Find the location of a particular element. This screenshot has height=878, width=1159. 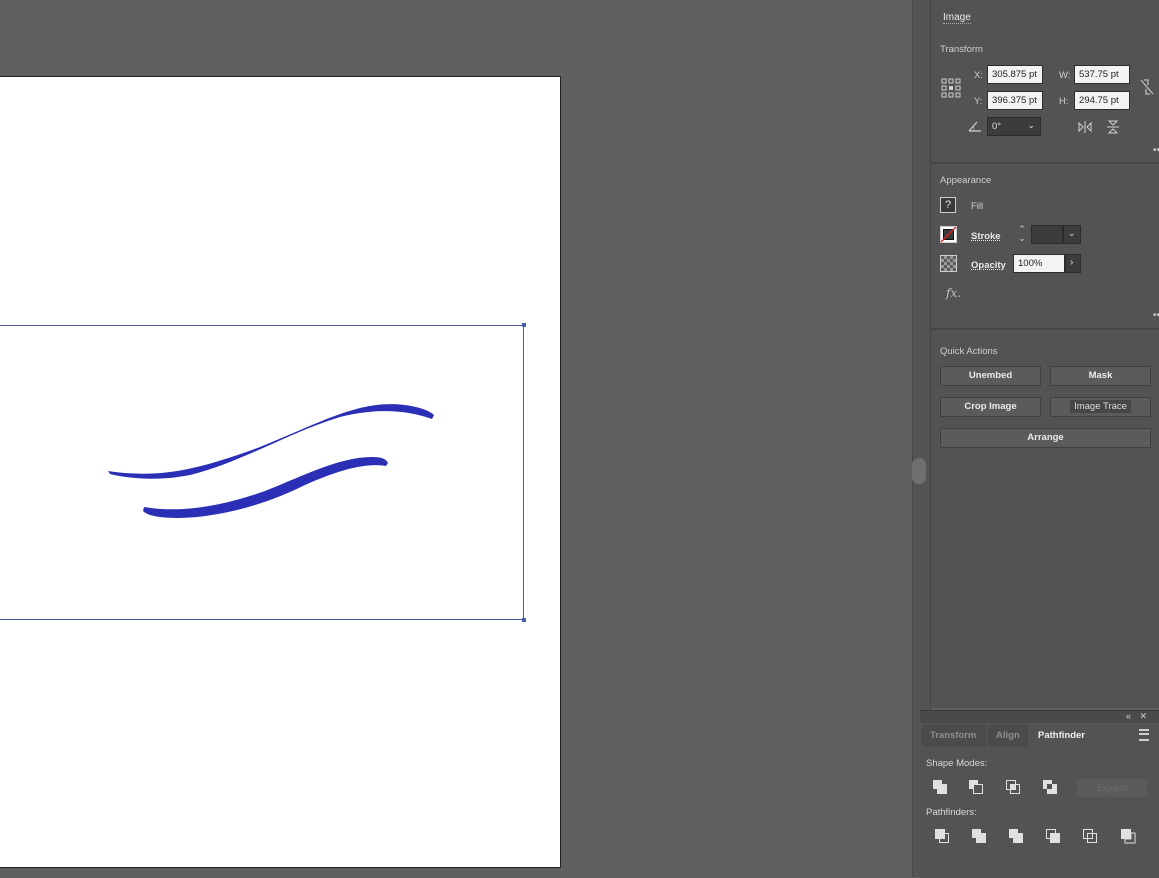

constrain-proportions-link-icon is located at coordinates (1147, 87).